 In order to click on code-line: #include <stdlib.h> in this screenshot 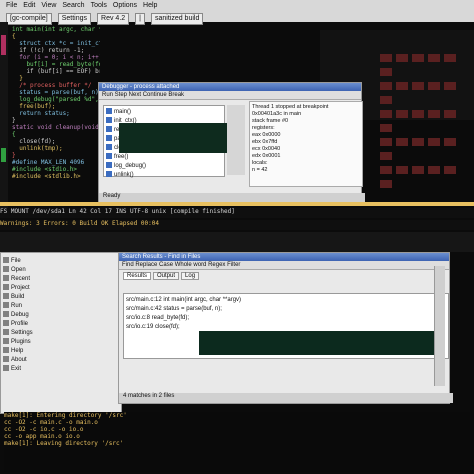, I will do `click(46, 176)`.